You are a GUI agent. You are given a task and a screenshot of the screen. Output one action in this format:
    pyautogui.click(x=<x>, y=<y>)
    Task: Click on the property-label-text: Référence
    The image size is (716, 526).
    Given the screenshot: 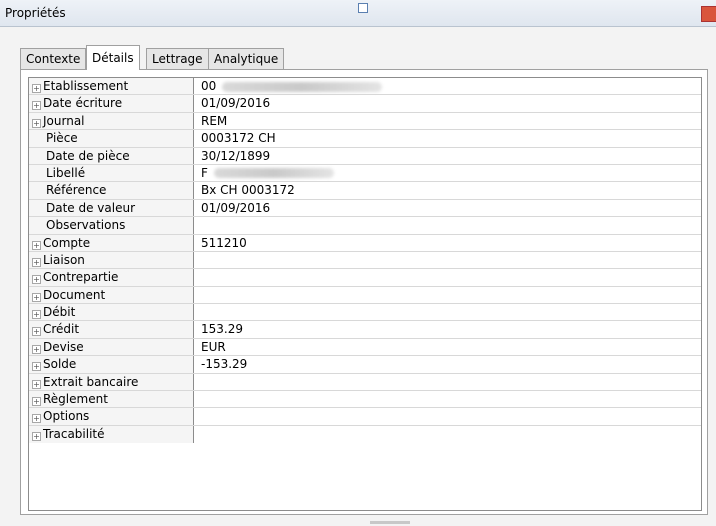 What is the action you would take?
    pyautogui.click(x=76, y=190)
    